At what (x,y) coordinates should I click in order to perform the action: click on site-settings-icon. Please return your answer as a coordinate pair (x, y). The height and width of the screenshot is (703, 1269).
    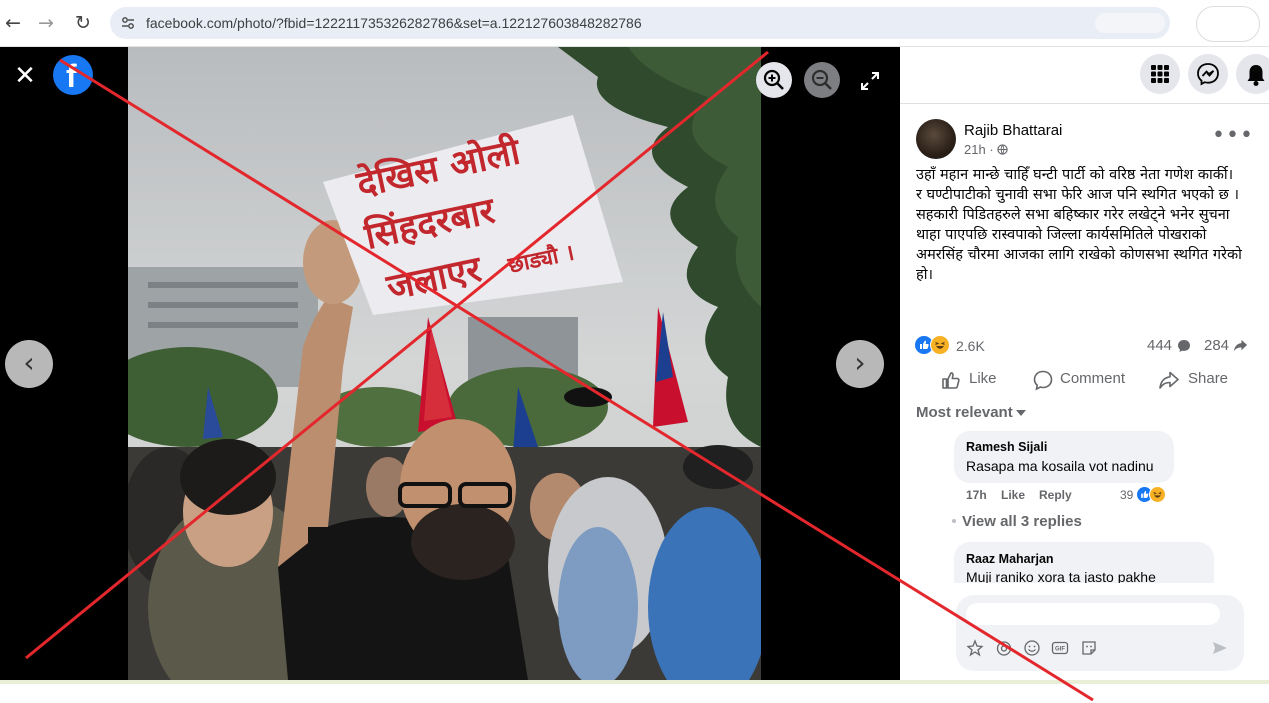
    Looking at the image, I should click on (128, 23).